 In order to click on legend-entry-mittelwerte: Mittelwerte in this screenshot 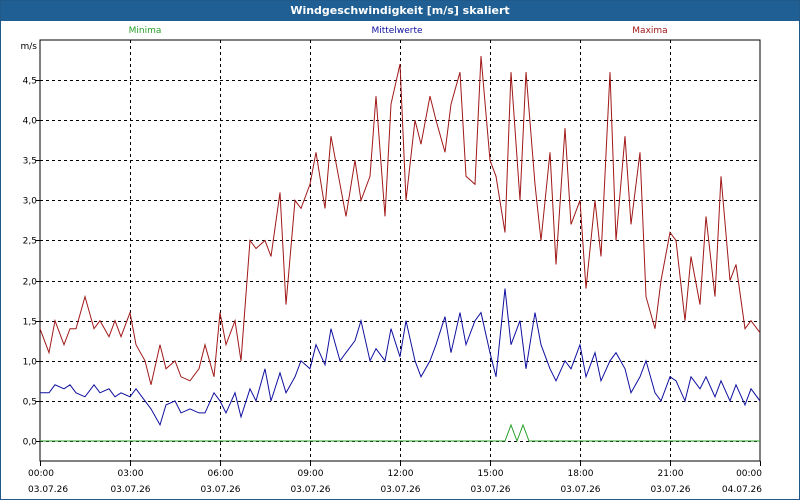, I will do `click(396, 31)`.